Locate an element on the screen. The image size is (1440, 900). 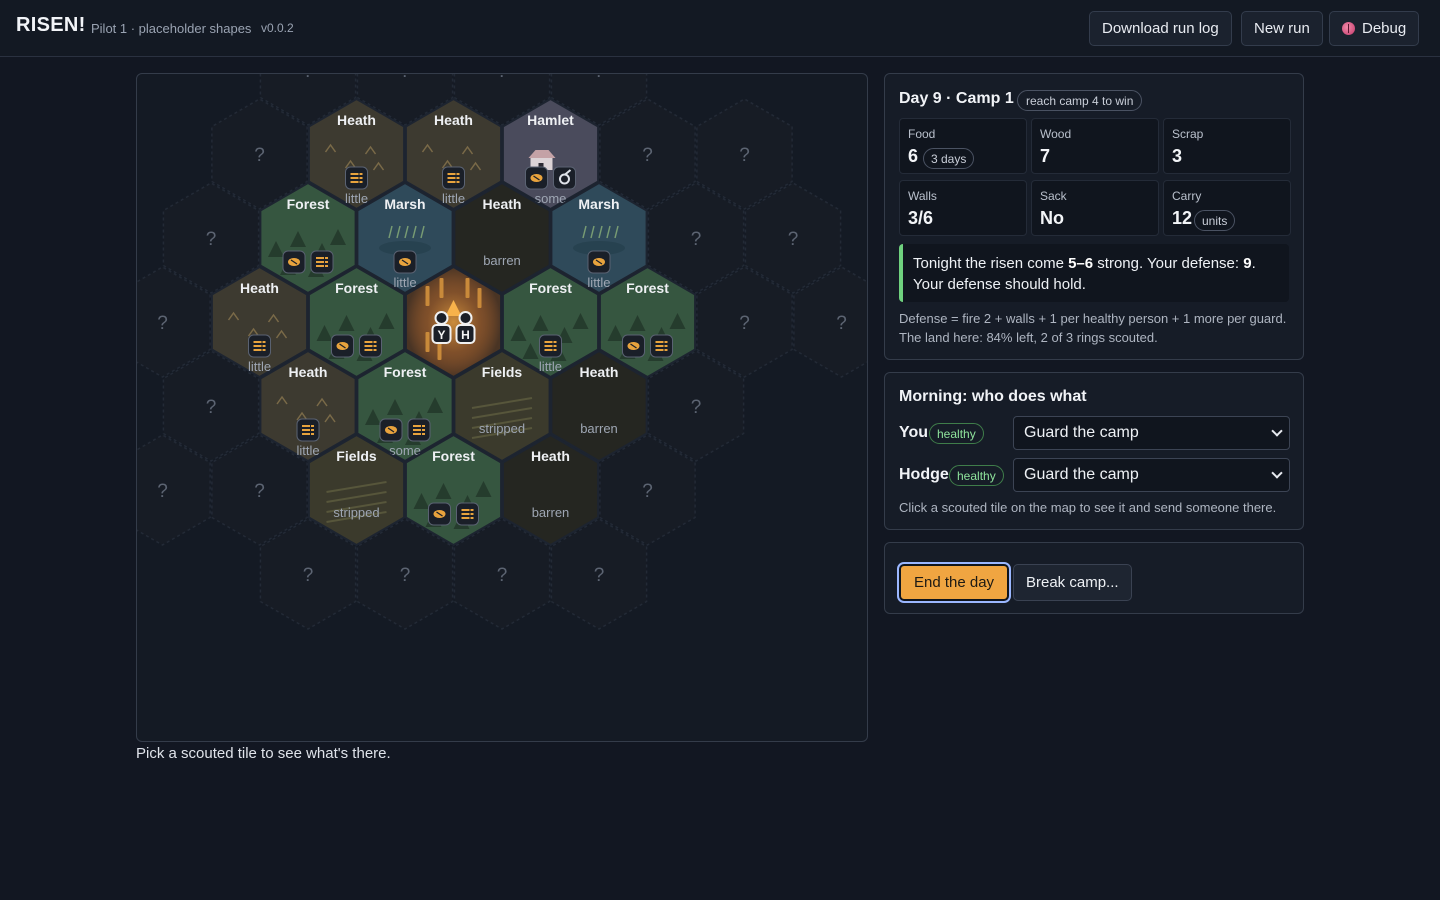
debug-label: Debug is located at coordinates (1384, 28).